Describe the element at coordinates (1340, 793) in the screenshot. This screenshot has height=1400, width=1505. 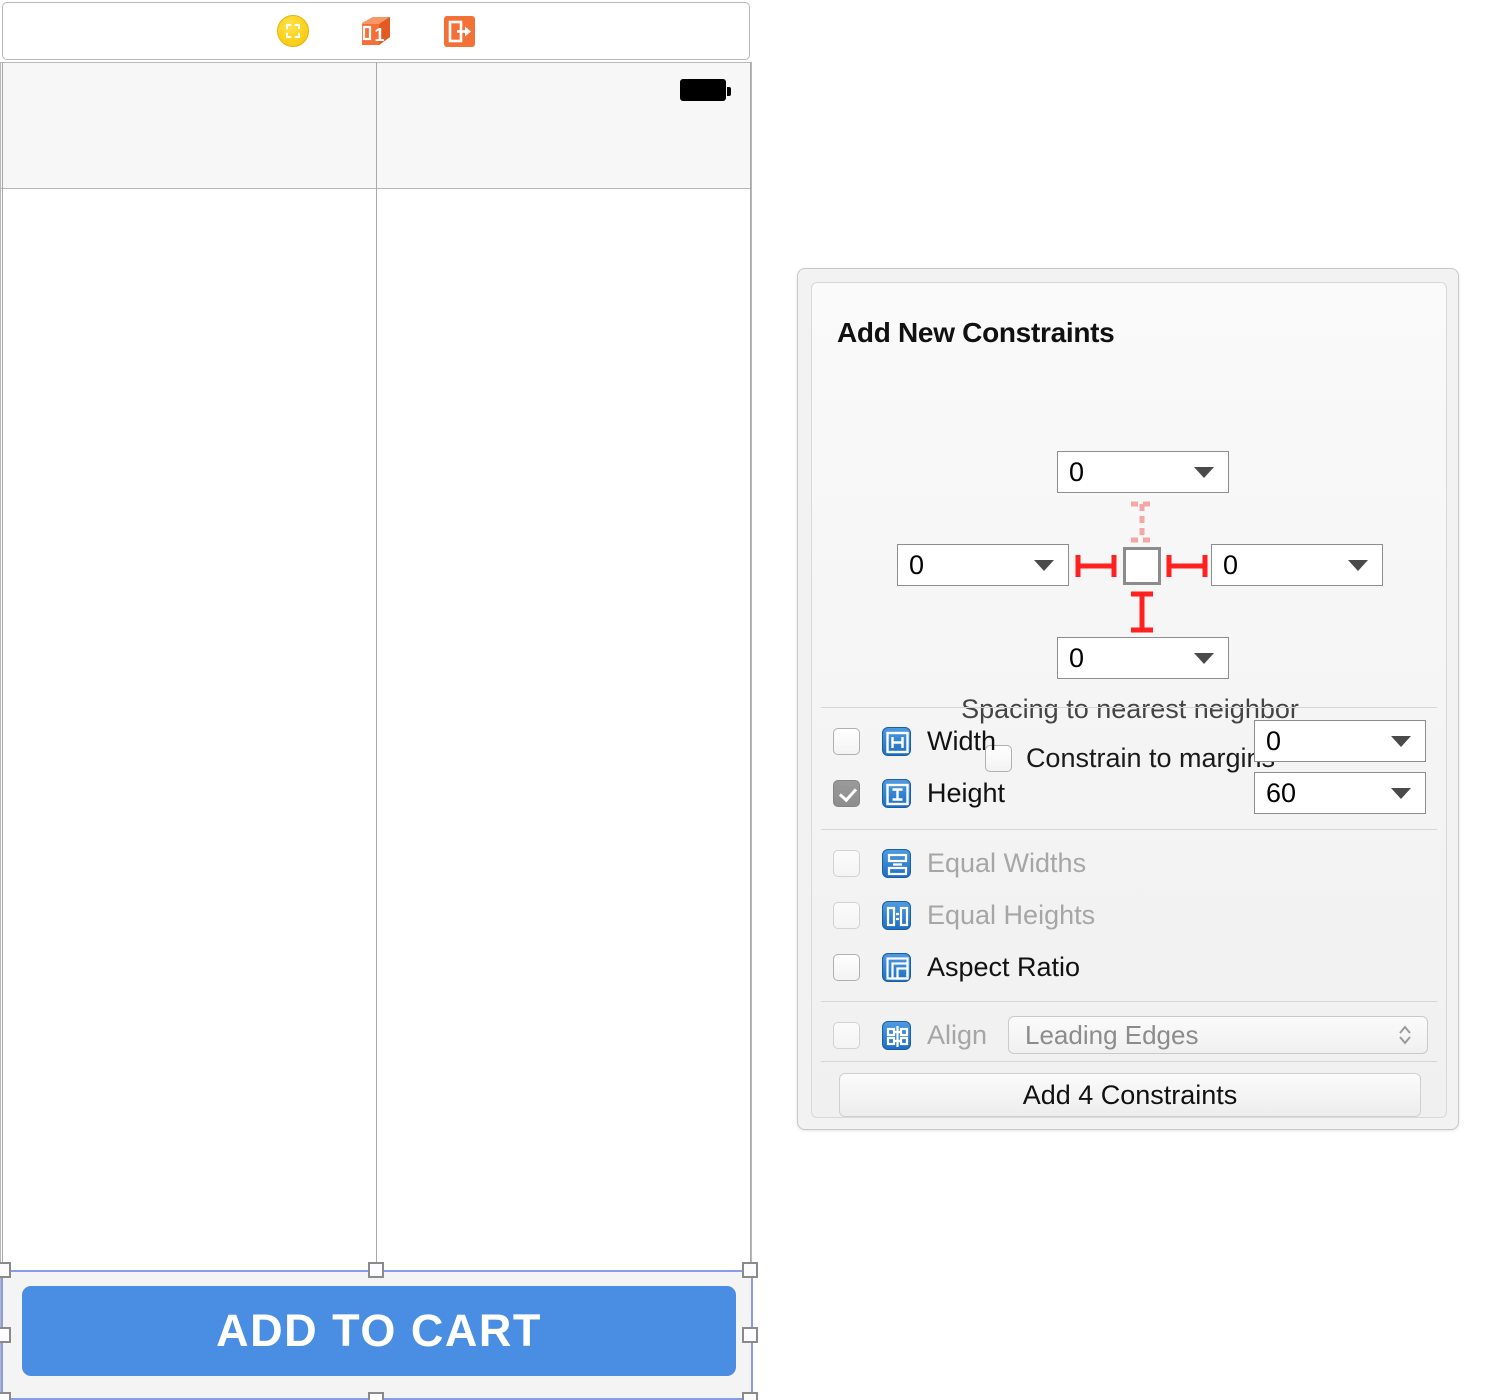
I see `height-value-combo: 60` at that location.